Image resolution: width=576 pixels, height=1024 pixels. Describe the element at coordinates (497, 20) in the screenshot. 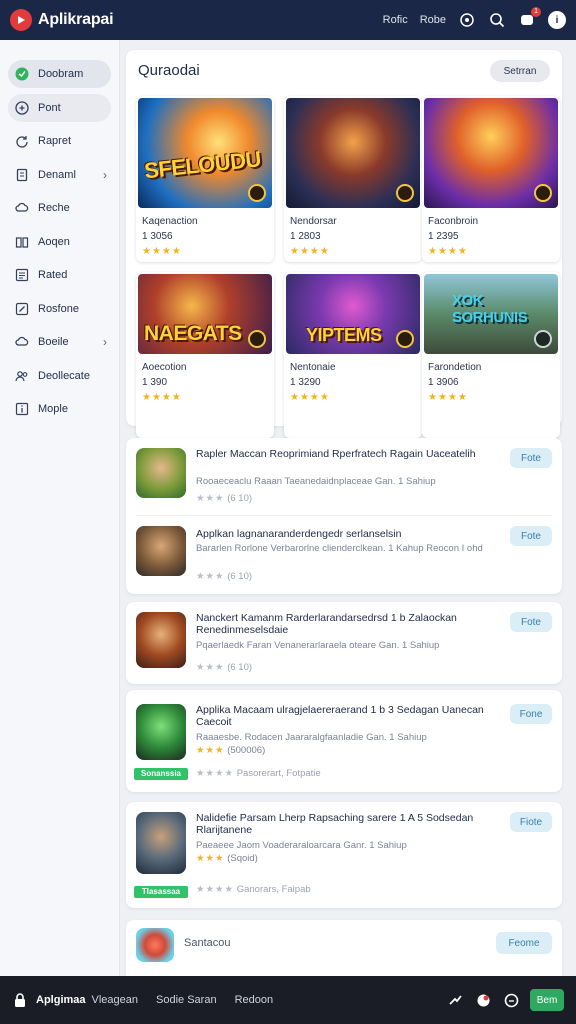

I see `search-icon` at that location.